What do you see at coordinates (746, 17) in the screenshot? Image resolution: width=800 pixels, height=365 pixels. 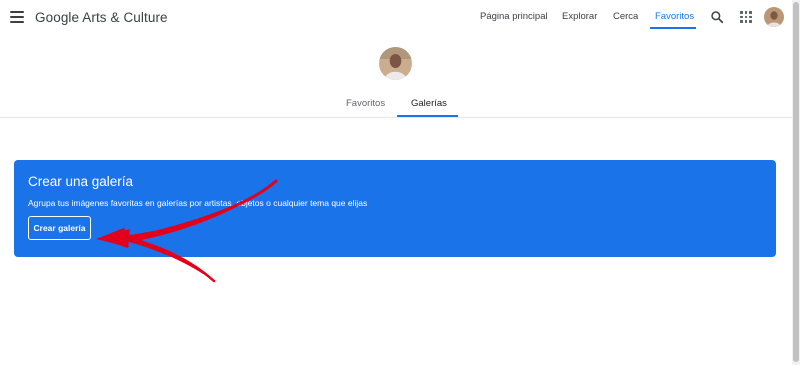 I see `apps-icon` at bounding box center [746, 17].